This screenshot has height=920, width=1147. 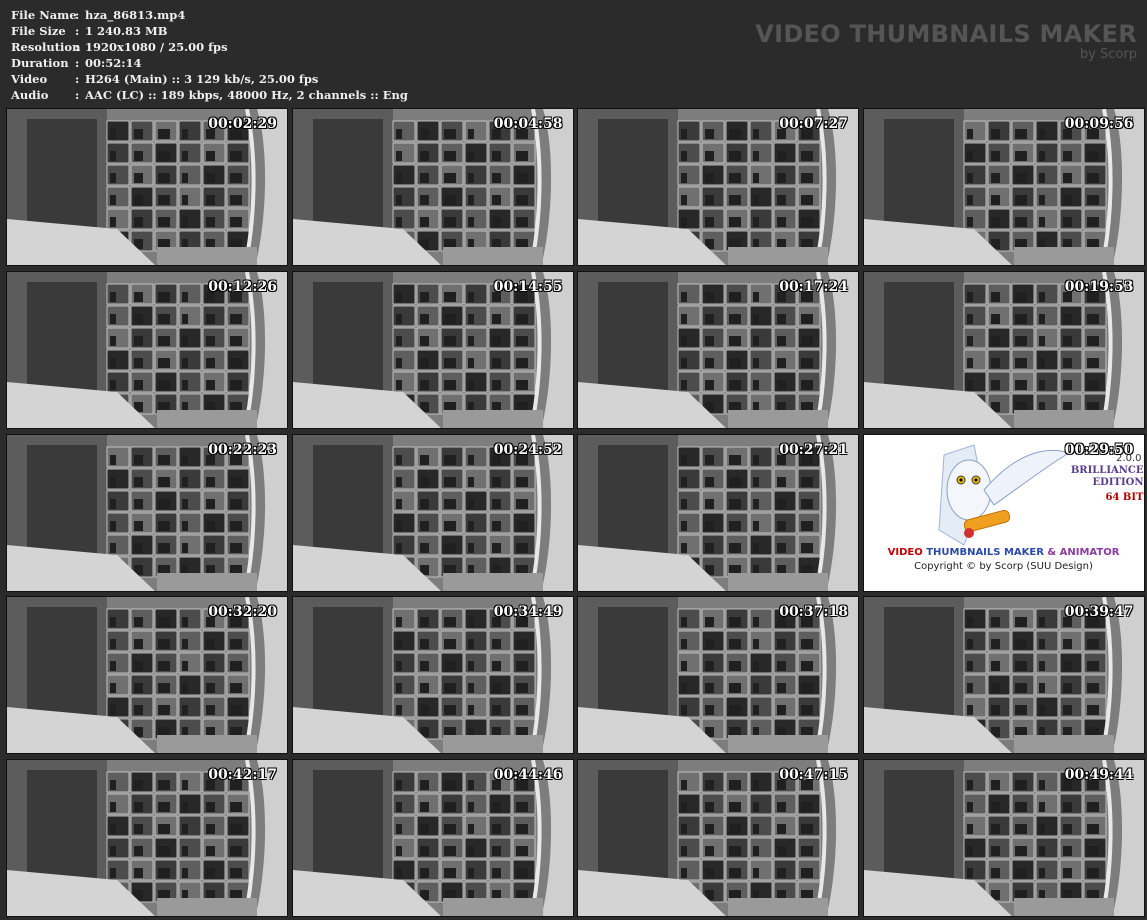 What do you see at coordinates (432, 838) in the screenshot?
I see `video-thumbnail: 00:44:46` at bounding box center [432, 838].